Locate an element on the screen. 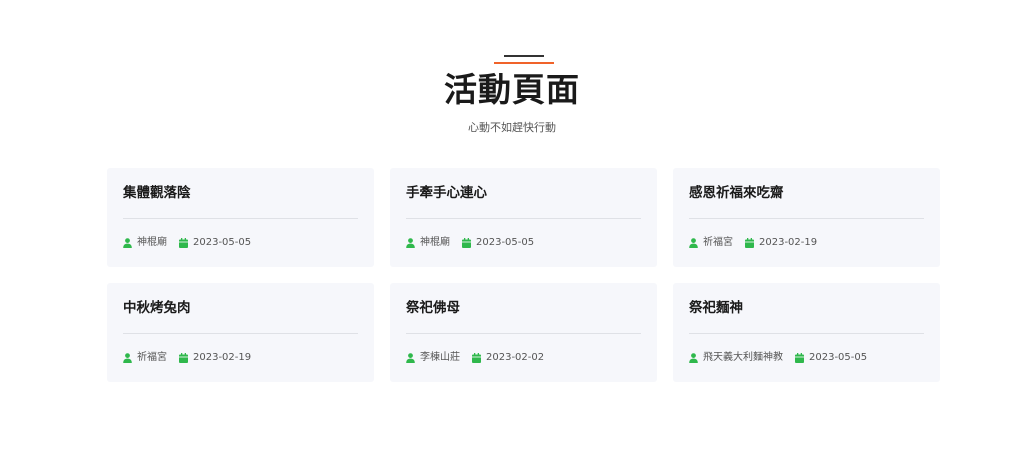 The height and width of the screenshot is (469, 1024). event-meta: 飛天義大利麵神教 2023-05-05 is located at coordinates (784, 358).